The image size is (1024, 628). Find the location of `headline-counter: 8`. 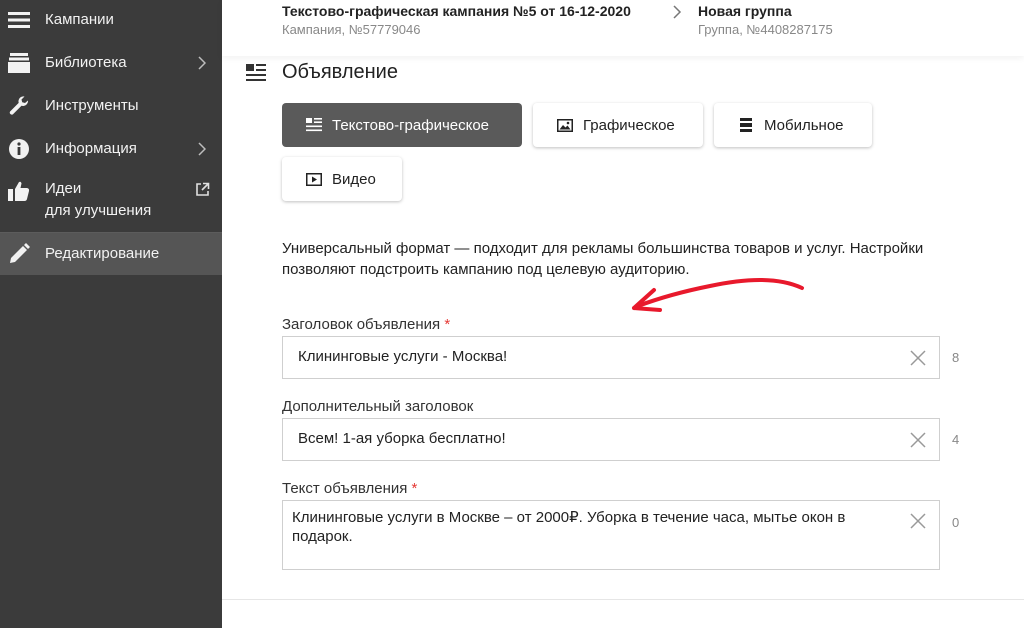

headline-counter: 8 is located at coordinates (956, 357).